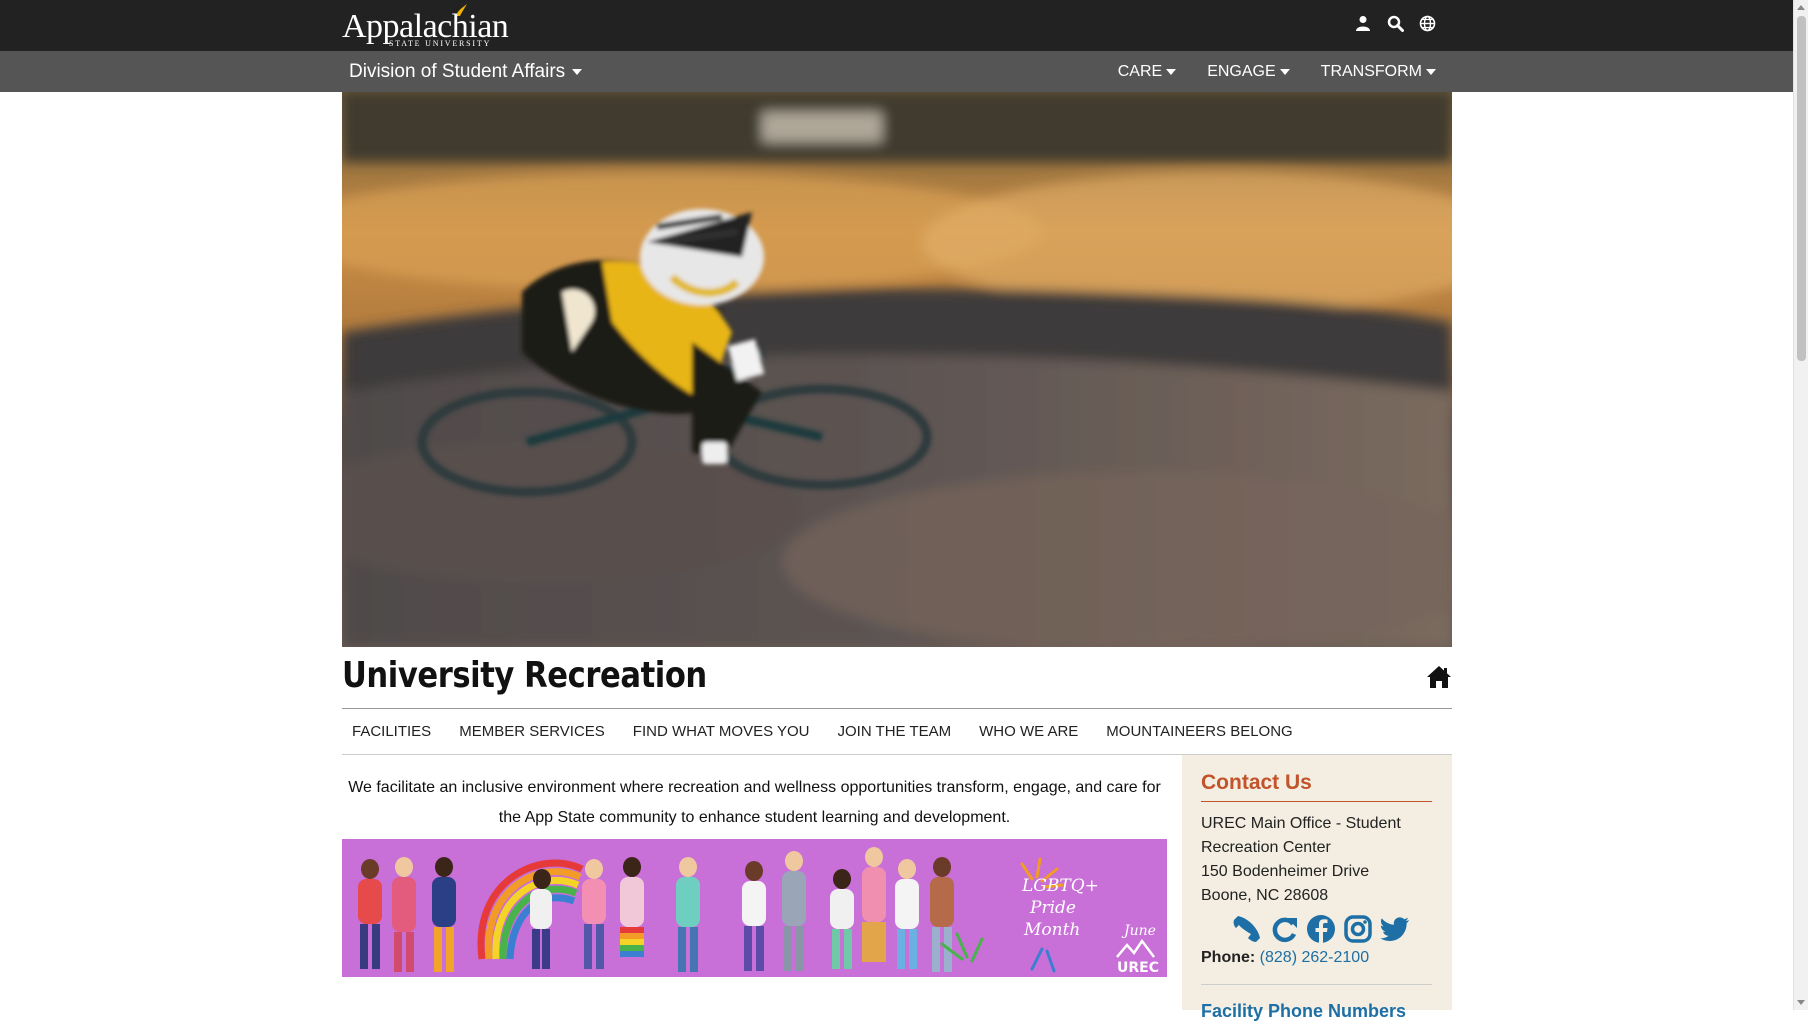 The height and width of the screenshot is (1022, 1808). What do you see at coordinates (1241, 71) in the screenshot?
I see `nav-item-label: ENGAGE` at bounding box center [1241, 71].